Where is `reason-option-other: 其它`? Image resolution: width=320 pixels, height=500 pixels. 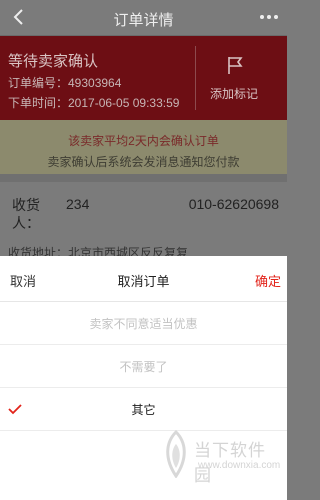
reason-option-other: 其它 is located at coordinates (143, 410).